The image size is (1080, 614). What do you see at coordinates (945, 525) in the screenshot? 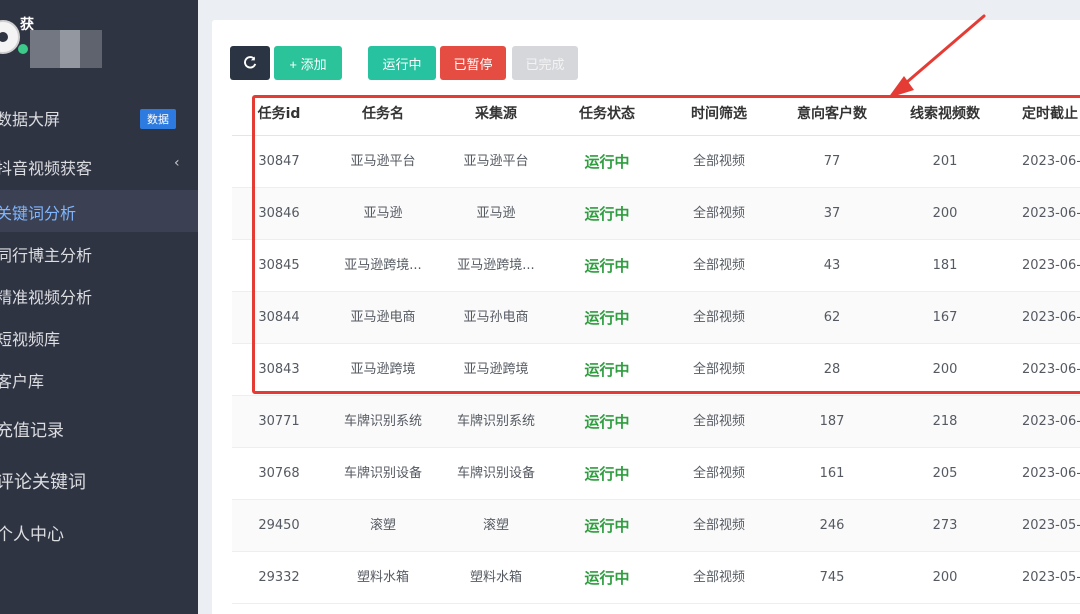
I see `table-cell: 273` at bounding box center [945, 525].